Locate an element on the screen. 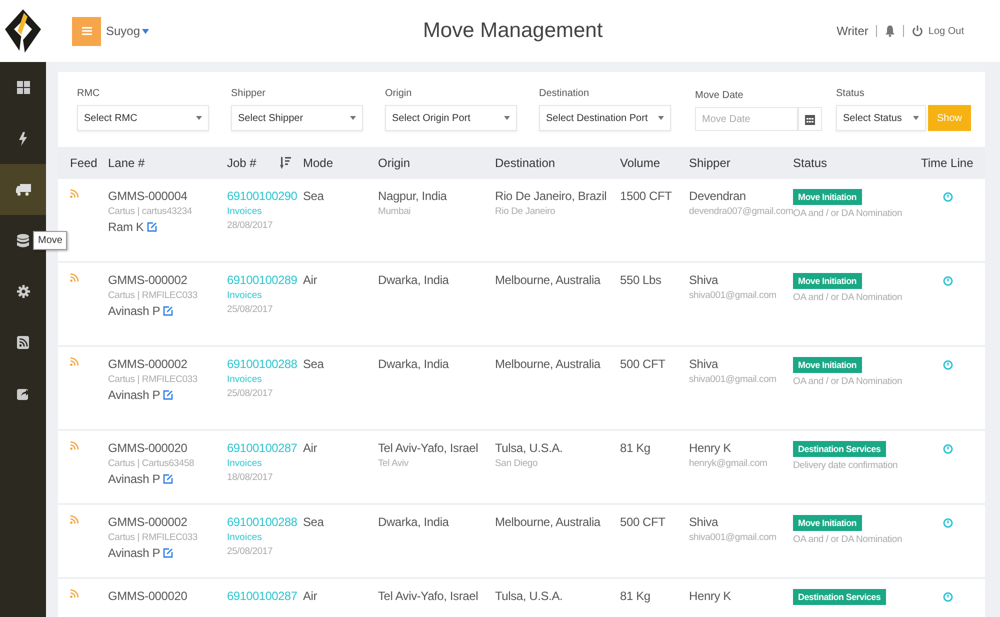 Image resolution: width=1000 pixels, height=617 pixels. lane-number: GMMS-000020 is located at coordinates (148, 448).